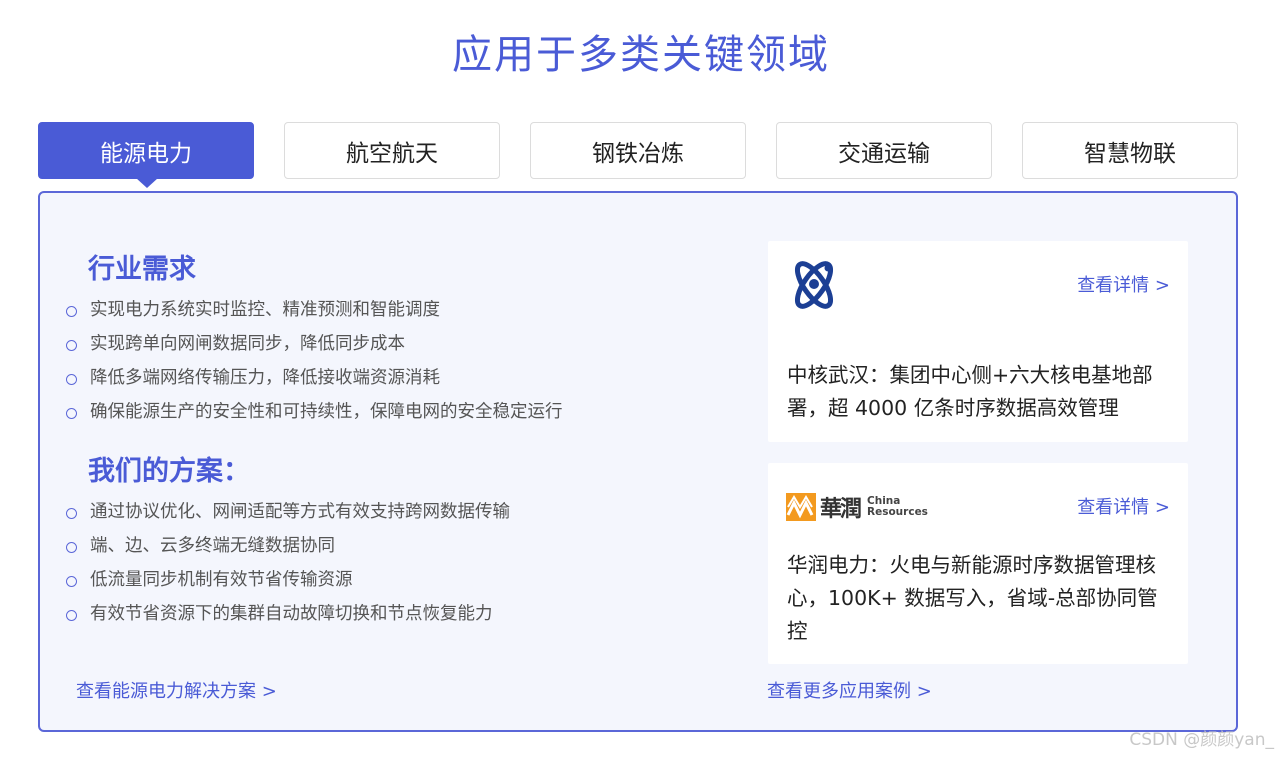  Describe the element at coordinates (638, 150) in the screenshot. I see `tab-steel-smelting: 钢铁冶炼` at that location.